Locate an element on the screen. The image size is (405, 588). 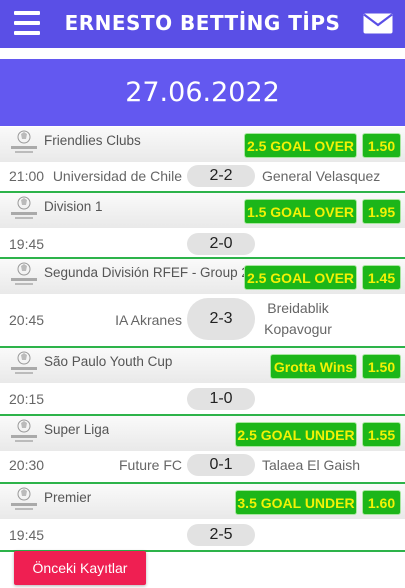
league-name: São Paulo Youth Cup is located at coordinates (108, 361).